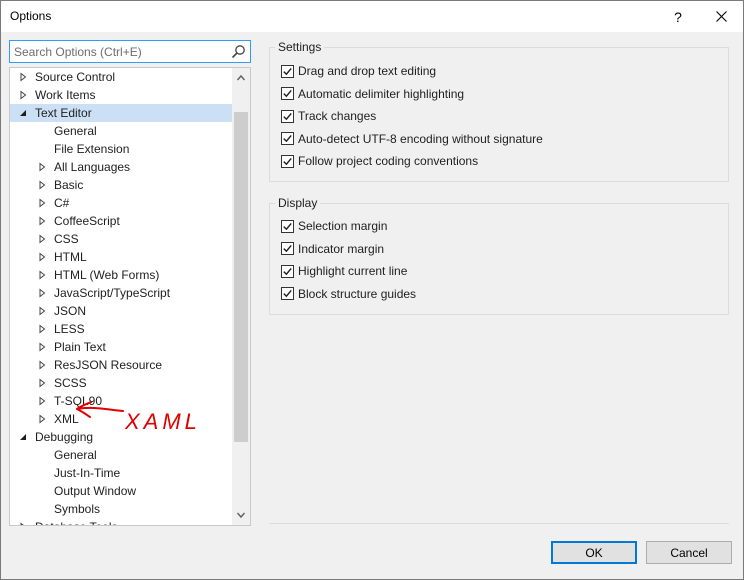  I want to click on tree-node: Output Window, so click(121, 491).